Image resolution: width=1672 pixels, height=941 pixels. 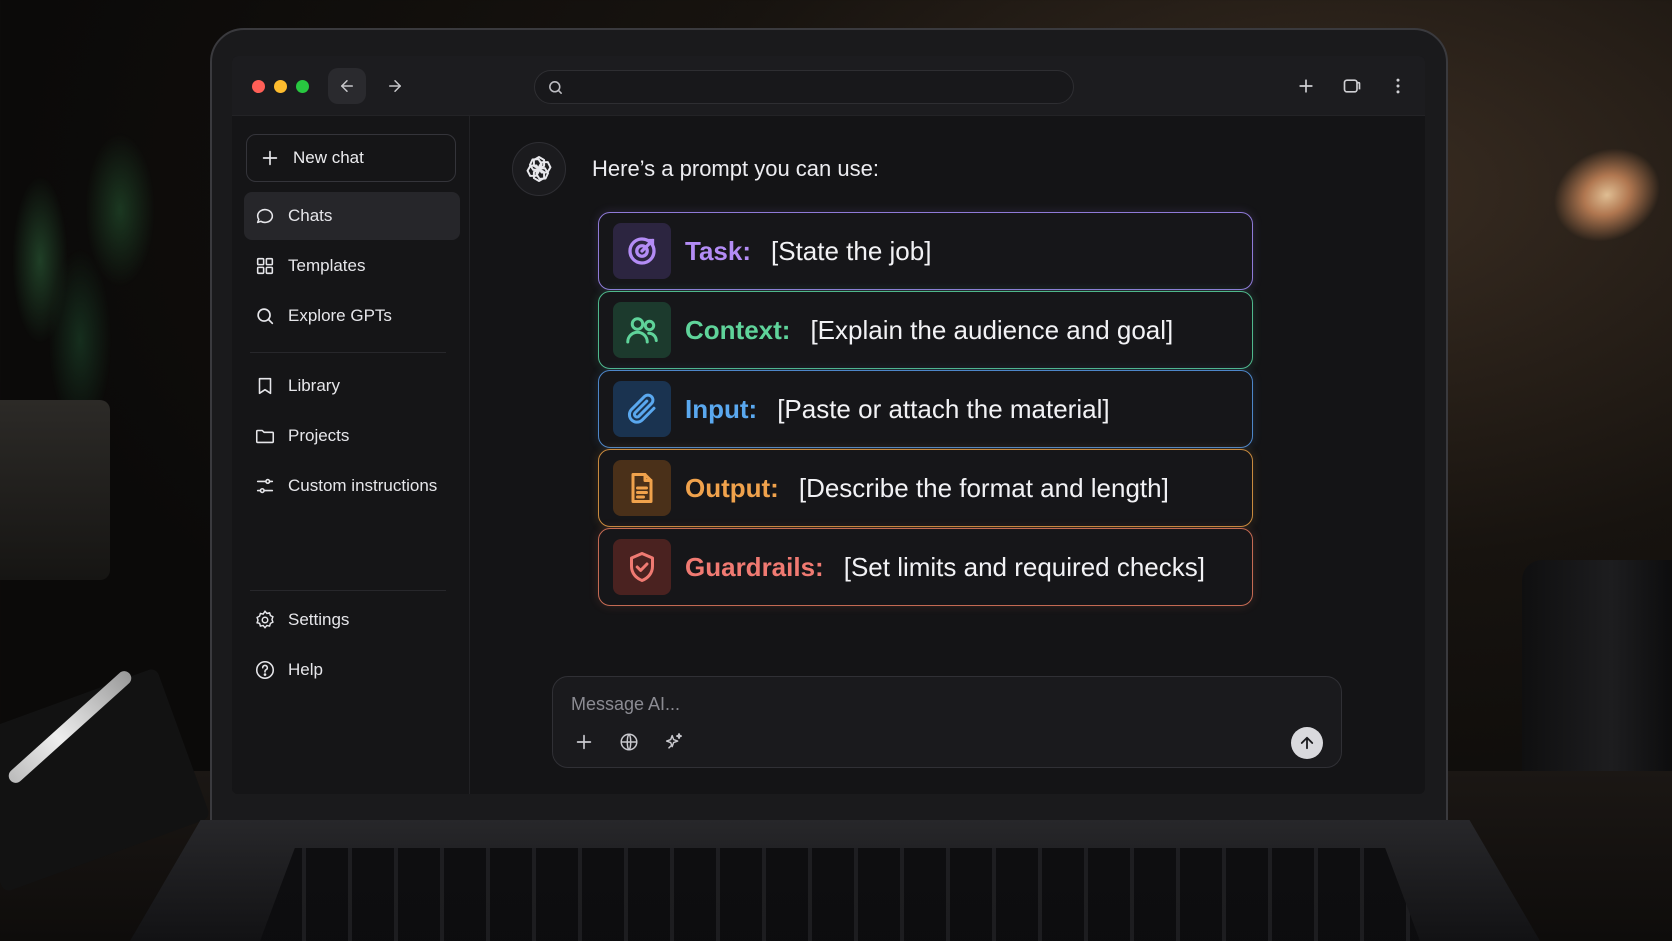 I want to click on sidebar-item-help: Help, so click(x=352, y=670).